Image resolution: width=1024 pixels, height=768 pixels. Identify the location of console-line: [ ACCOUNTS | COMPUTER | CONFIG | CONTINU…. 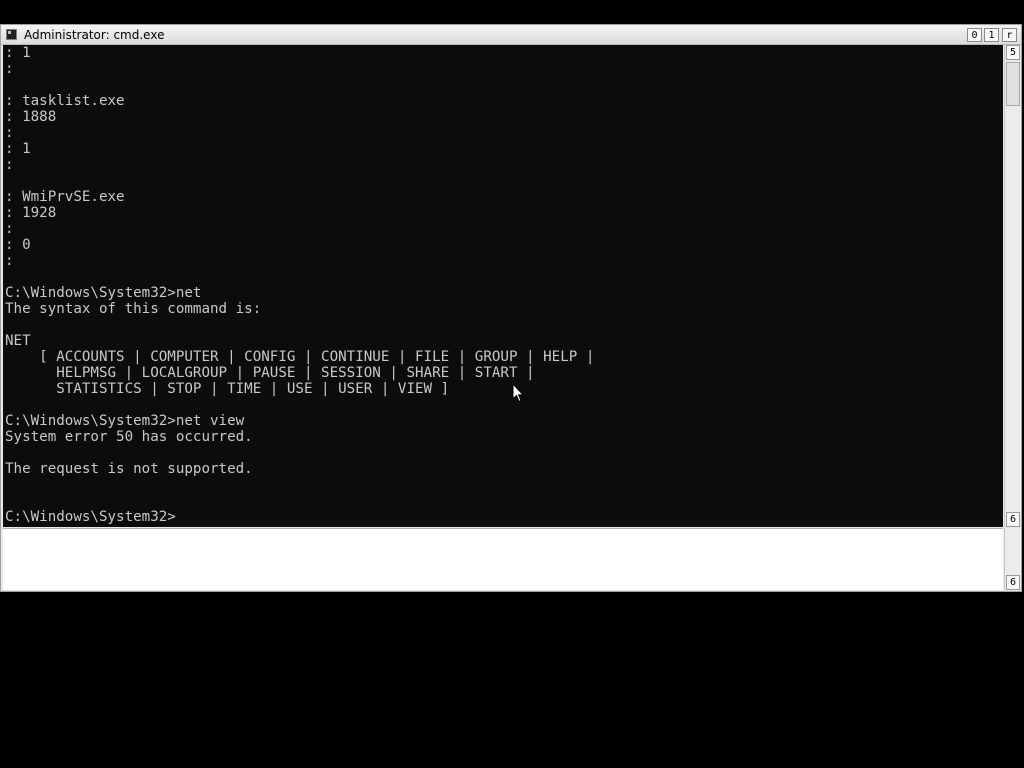
(300, 357).